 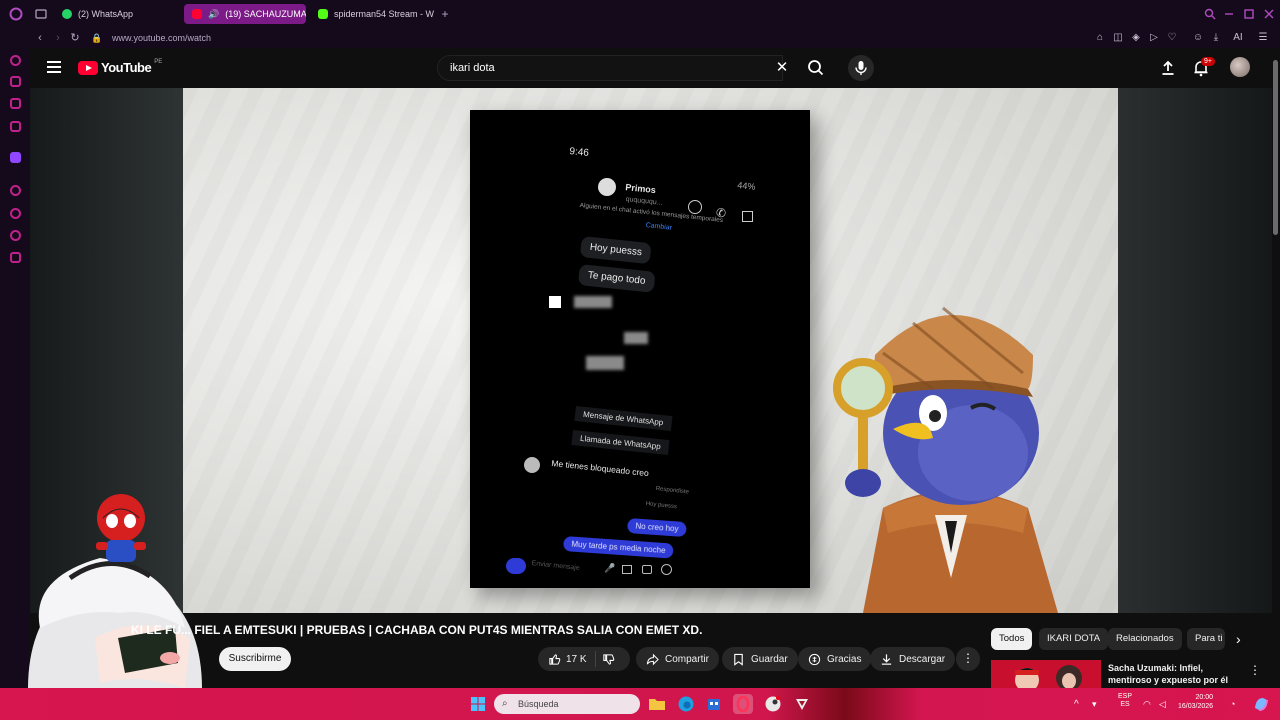 I want to click on language-indicator: ESP ES, so click(x=1125, y=701).